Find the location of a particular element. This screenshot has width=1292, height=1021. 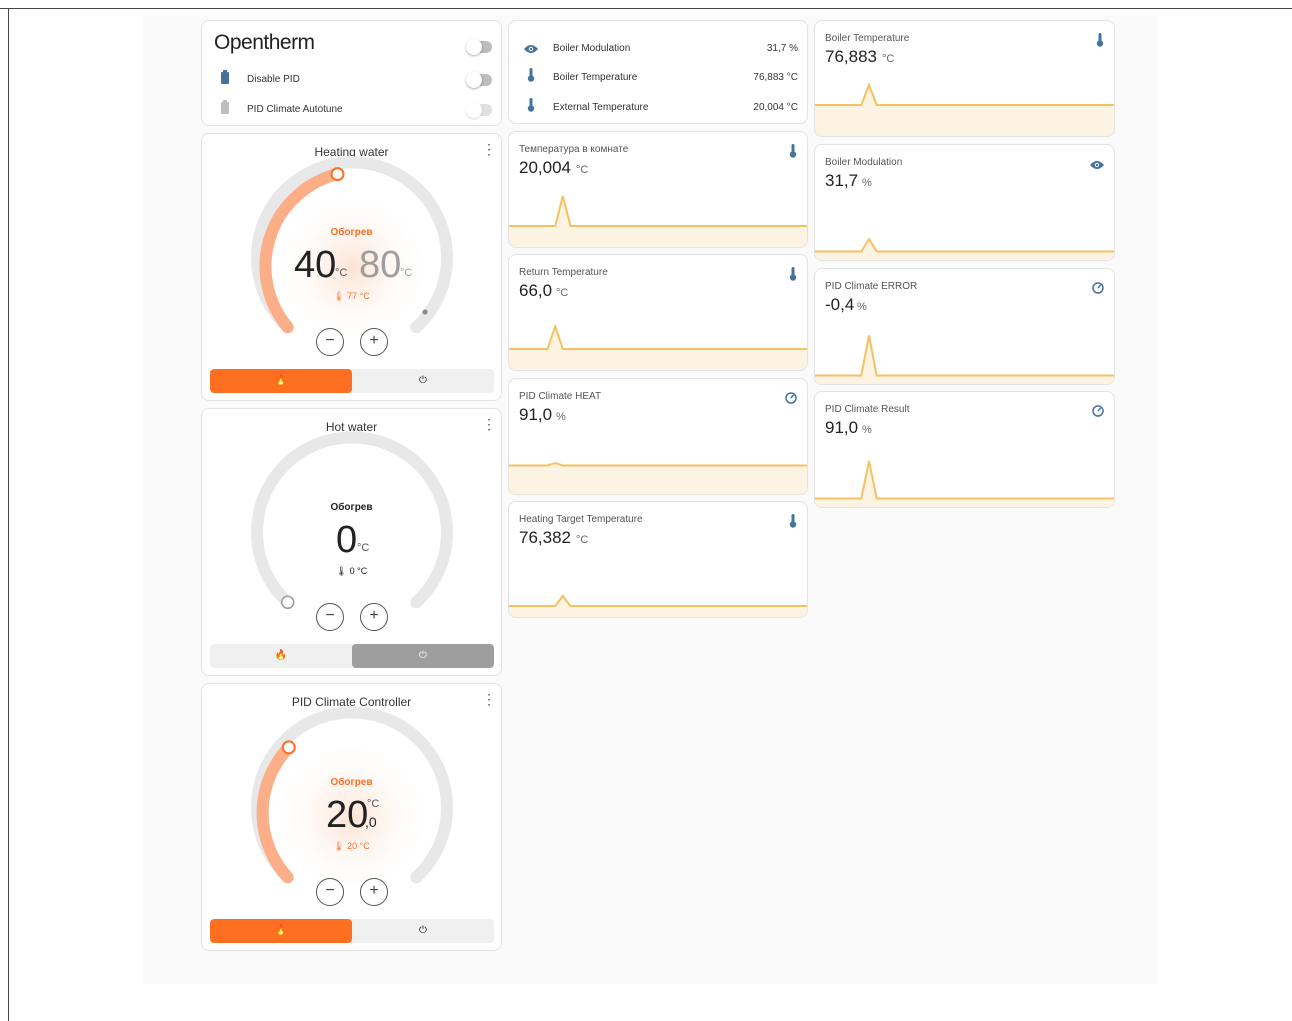

target-low-unit: °C is located at coordinates (341, 273).